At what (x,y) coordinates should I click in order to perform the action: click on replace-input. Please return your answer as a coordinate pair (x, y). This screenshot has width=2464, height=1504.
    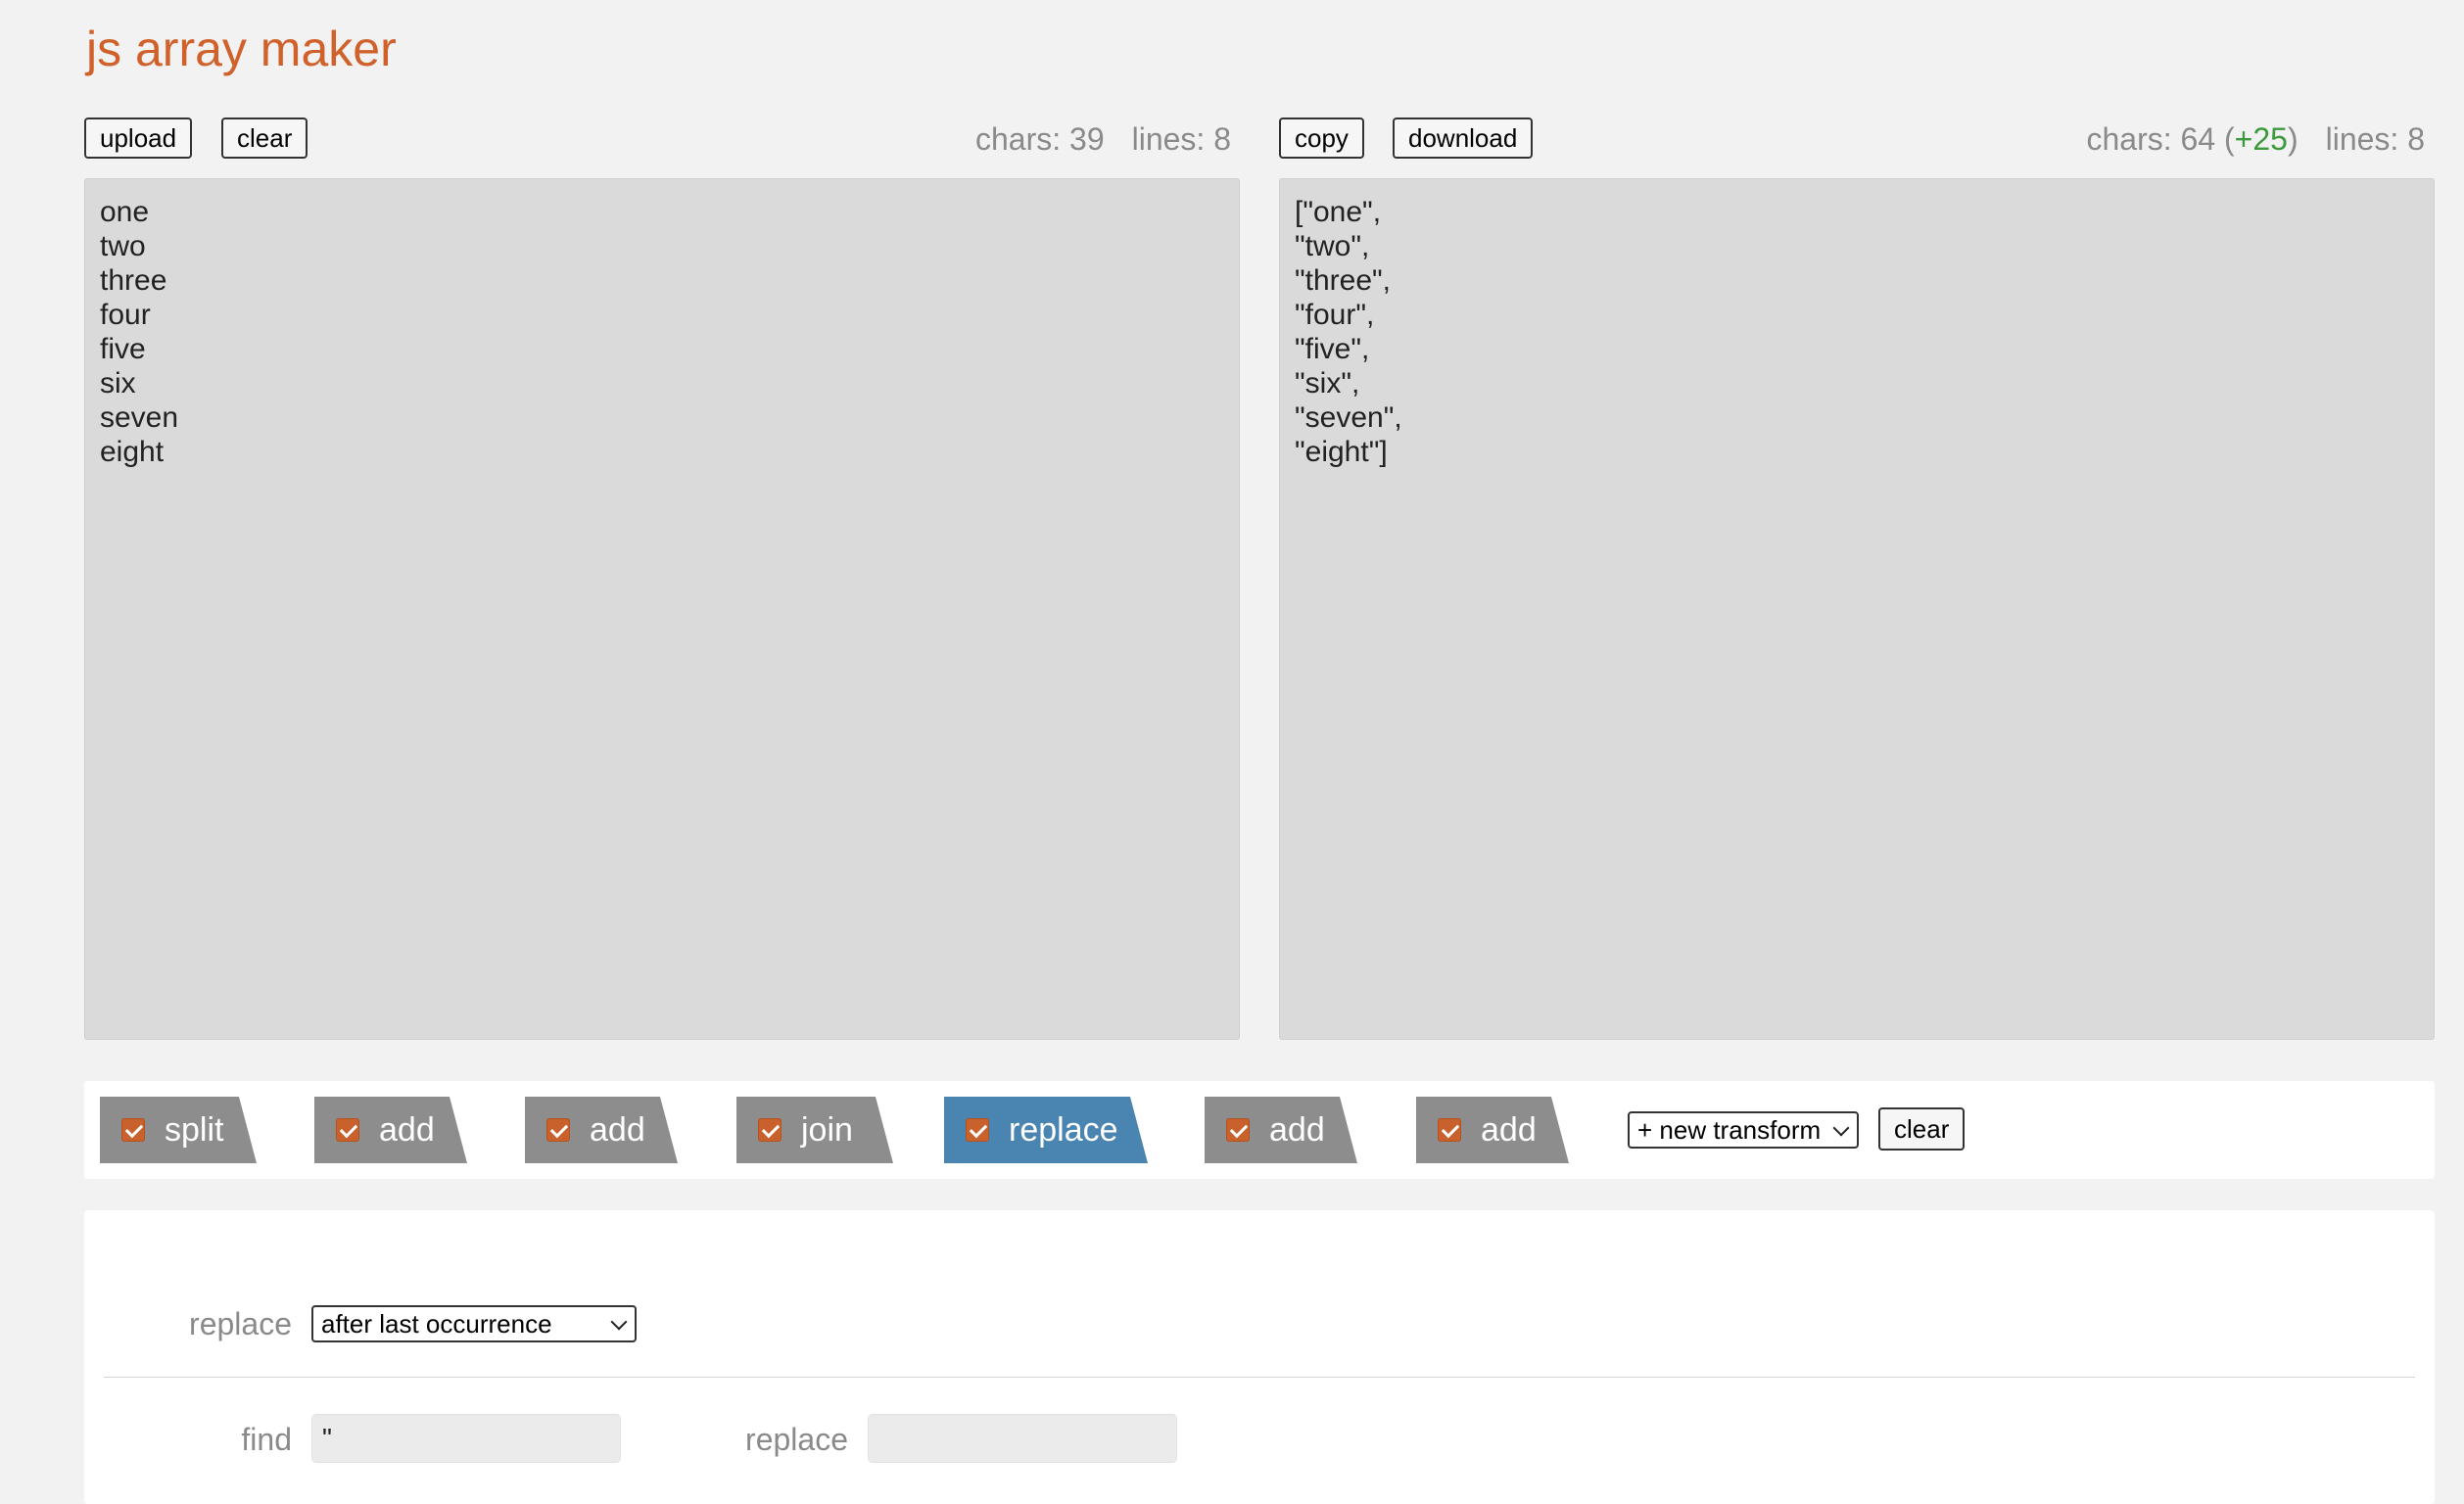
    Looking at the image, I should click on (1022, 1438).